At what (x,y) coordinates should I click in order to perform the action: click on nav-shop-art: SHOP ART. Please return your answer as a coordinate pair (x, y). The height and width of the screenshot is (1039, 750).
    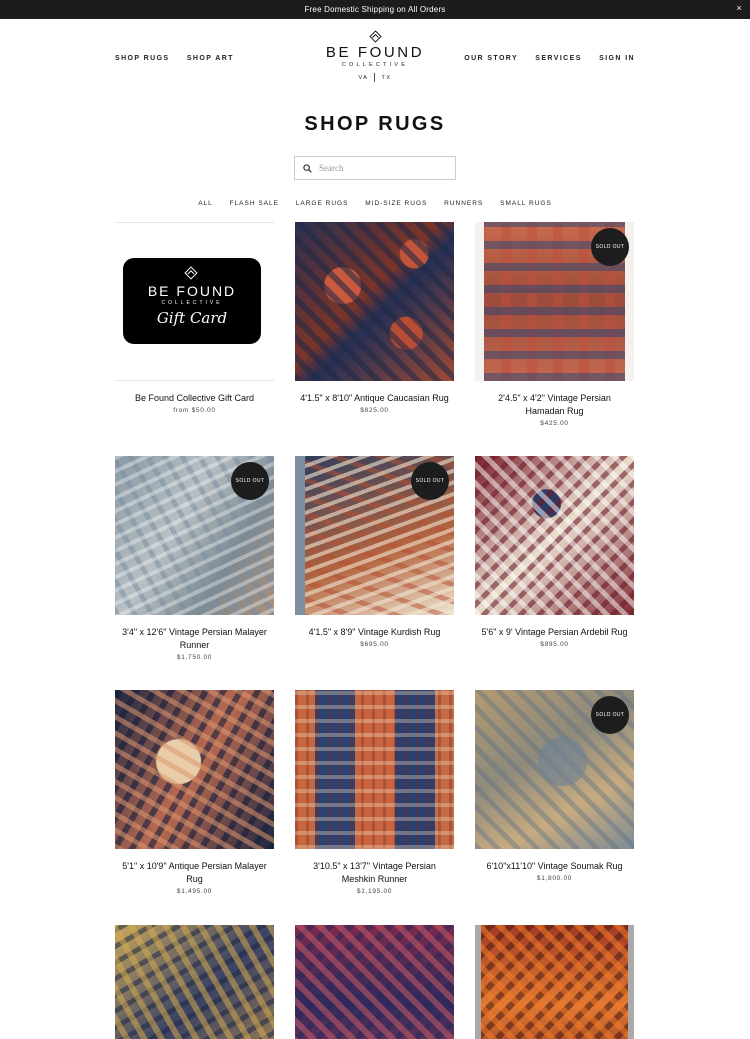
    Looking at the image, I should click on (210, 58).